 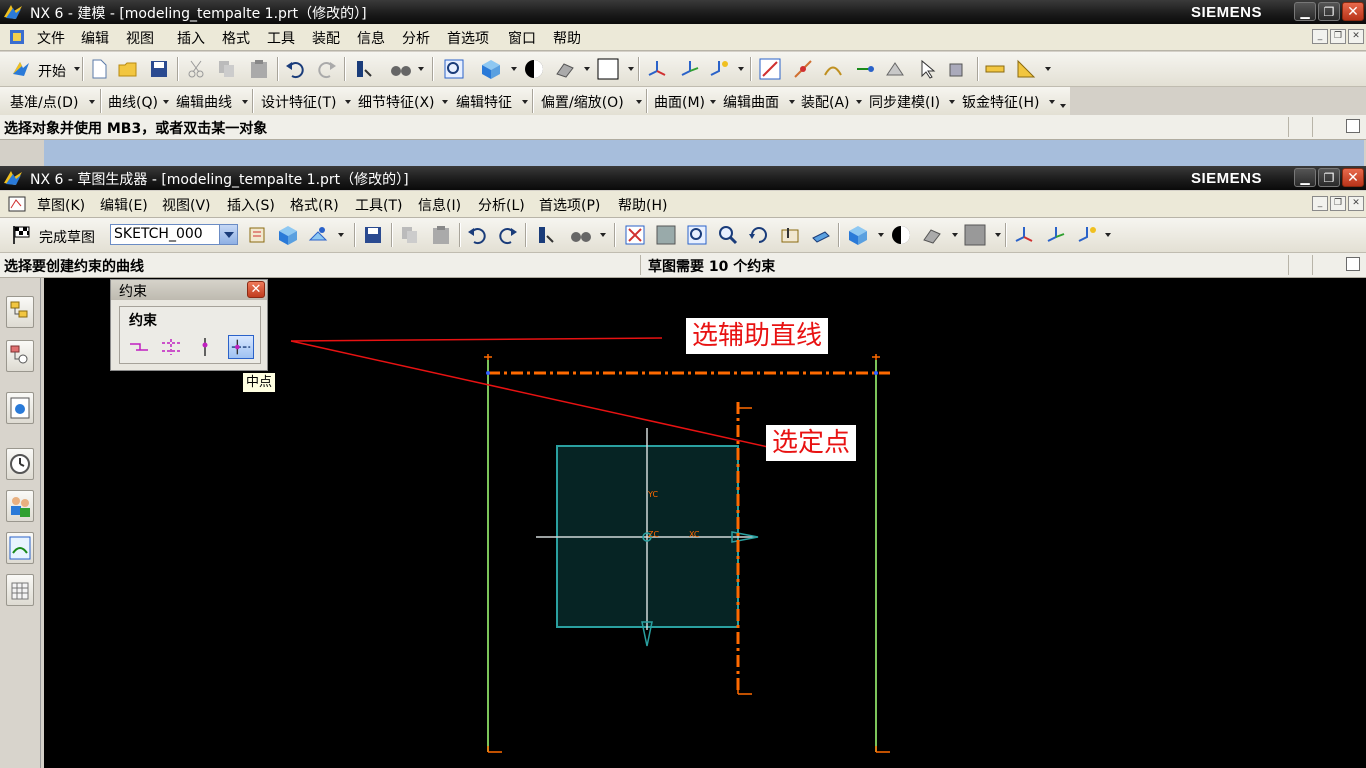 I want to click on update-caret-icon, so click(x=341, y=235).